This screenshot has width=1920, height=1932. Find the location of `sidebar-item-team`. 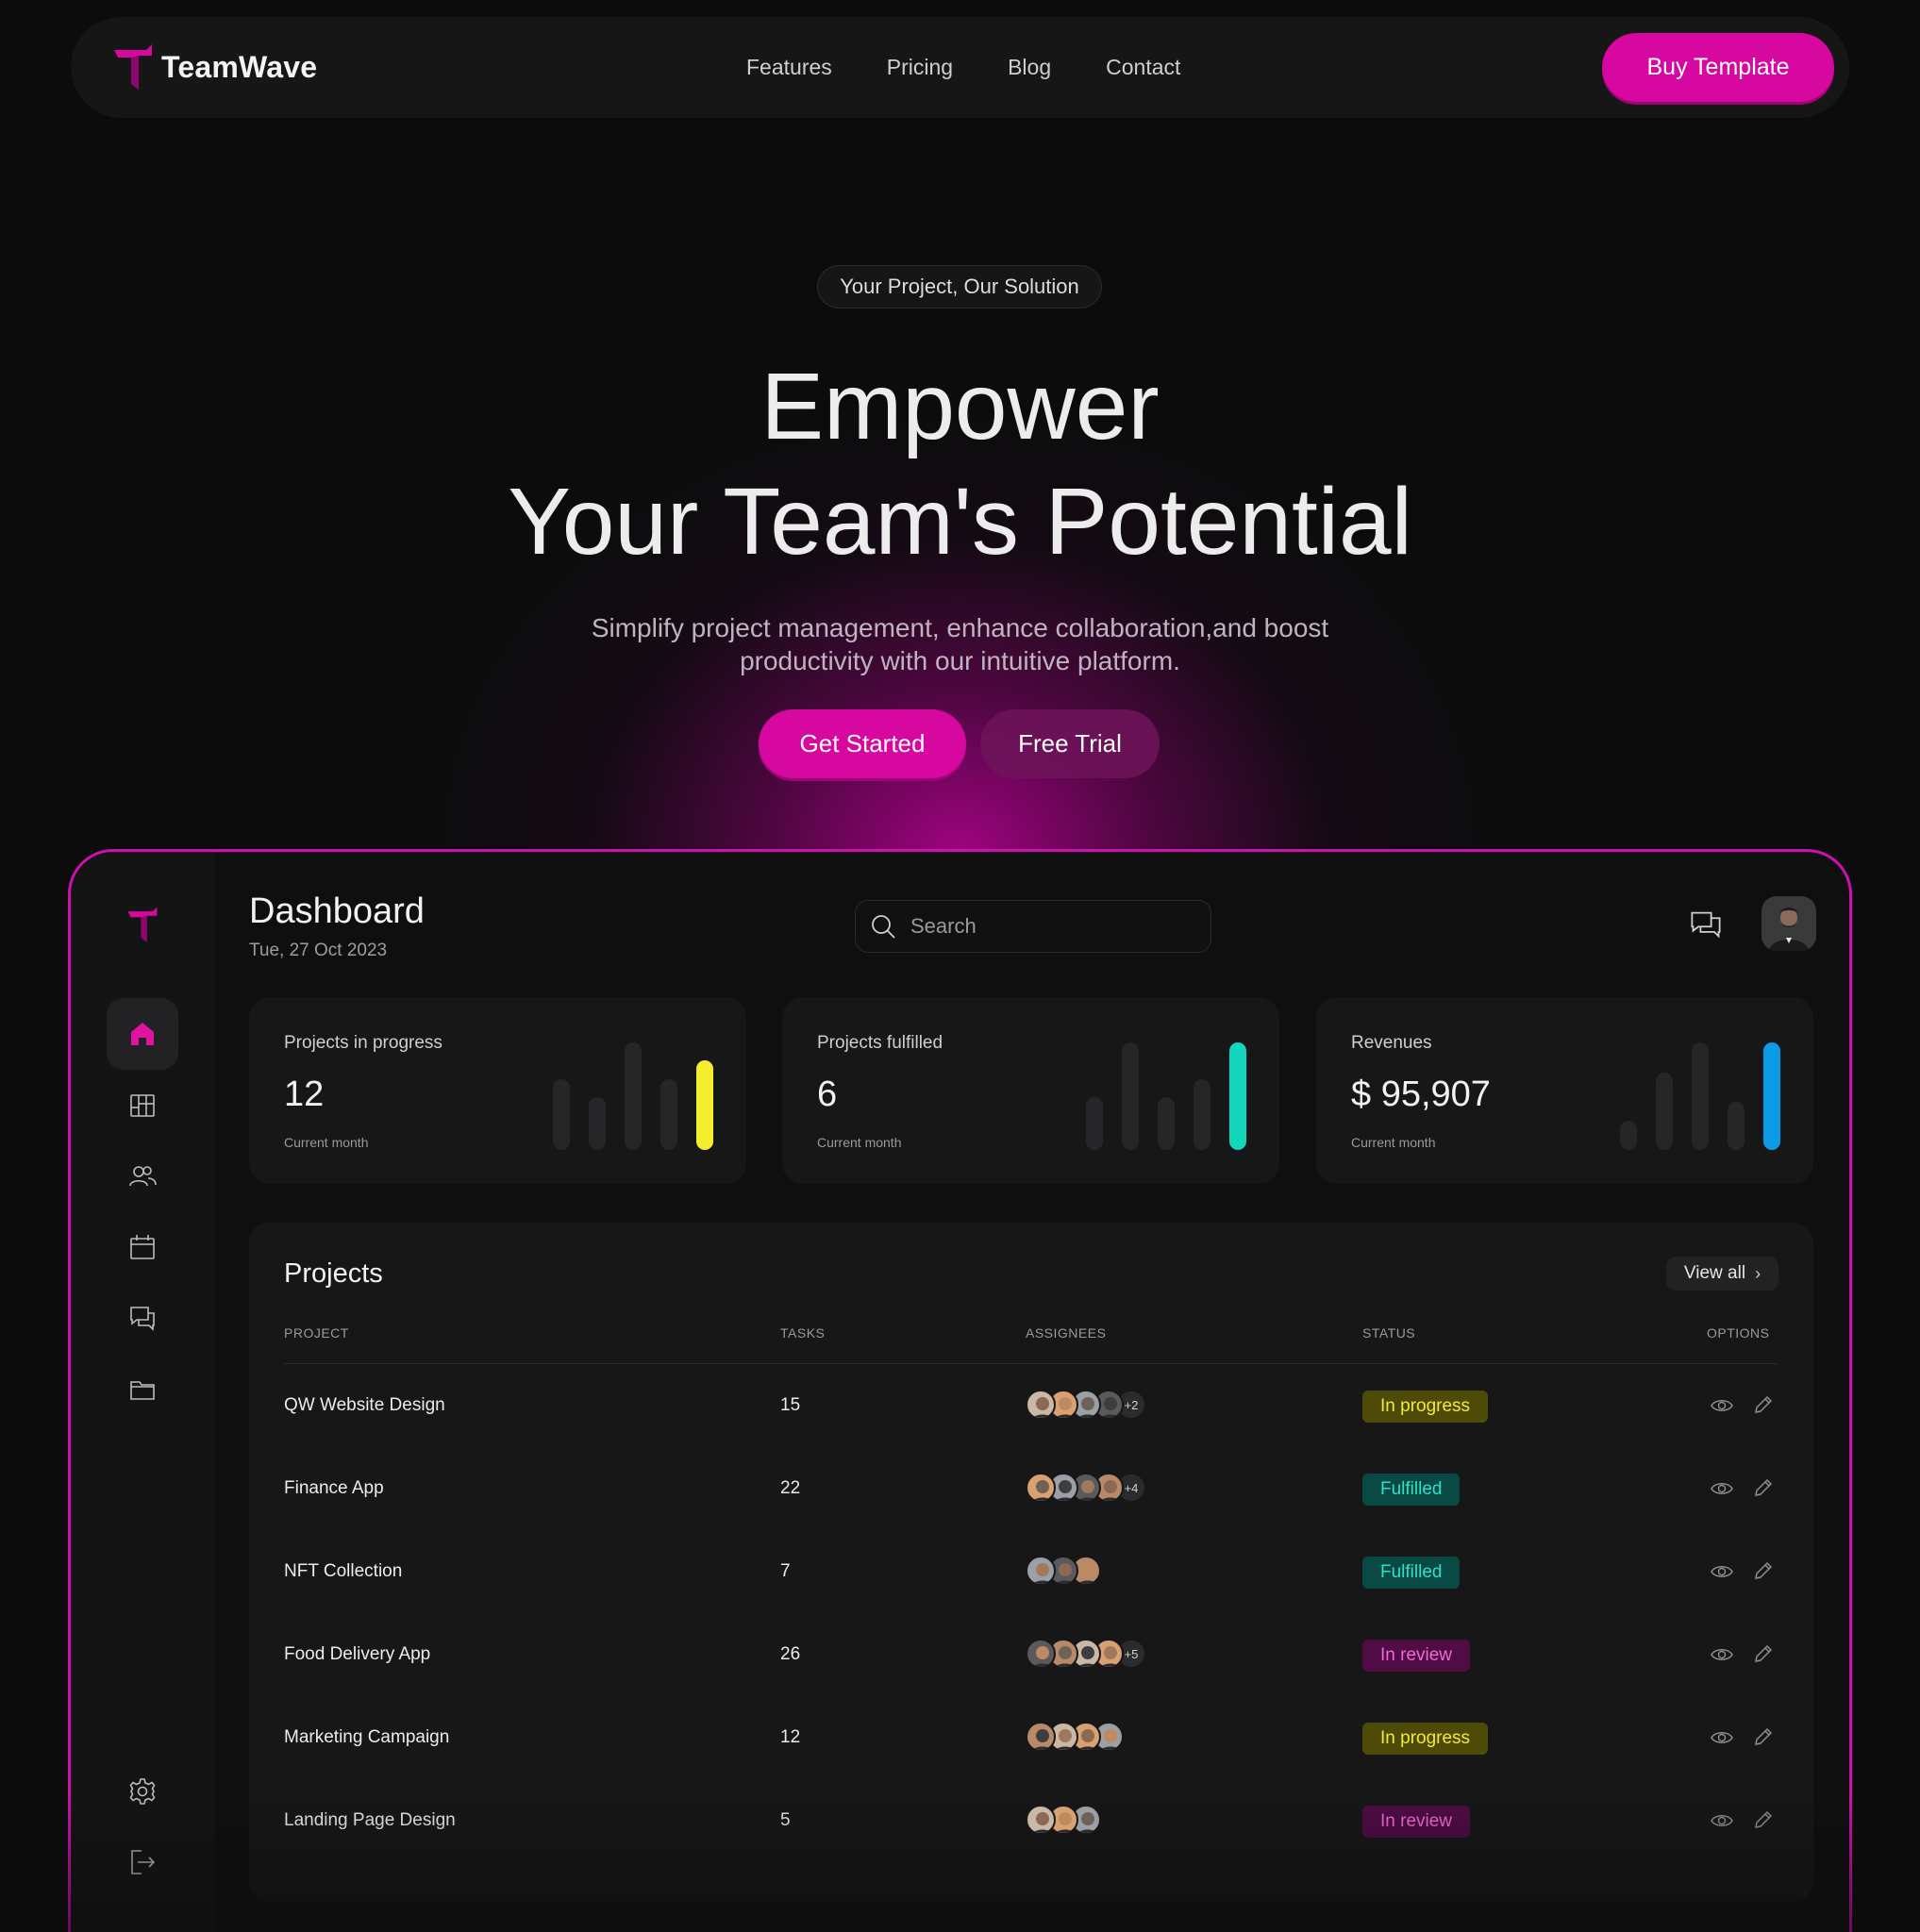

sidebar-item-team is located at coordinates (142, 1177).